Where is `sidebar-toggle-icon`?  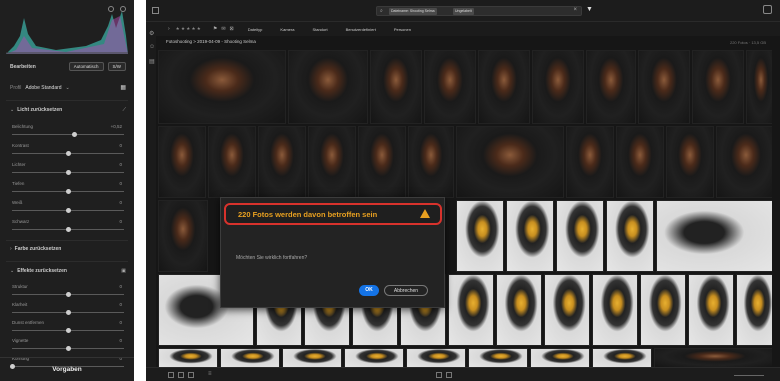 sidebar-toggle-icon is located at coordinates (155, 10).